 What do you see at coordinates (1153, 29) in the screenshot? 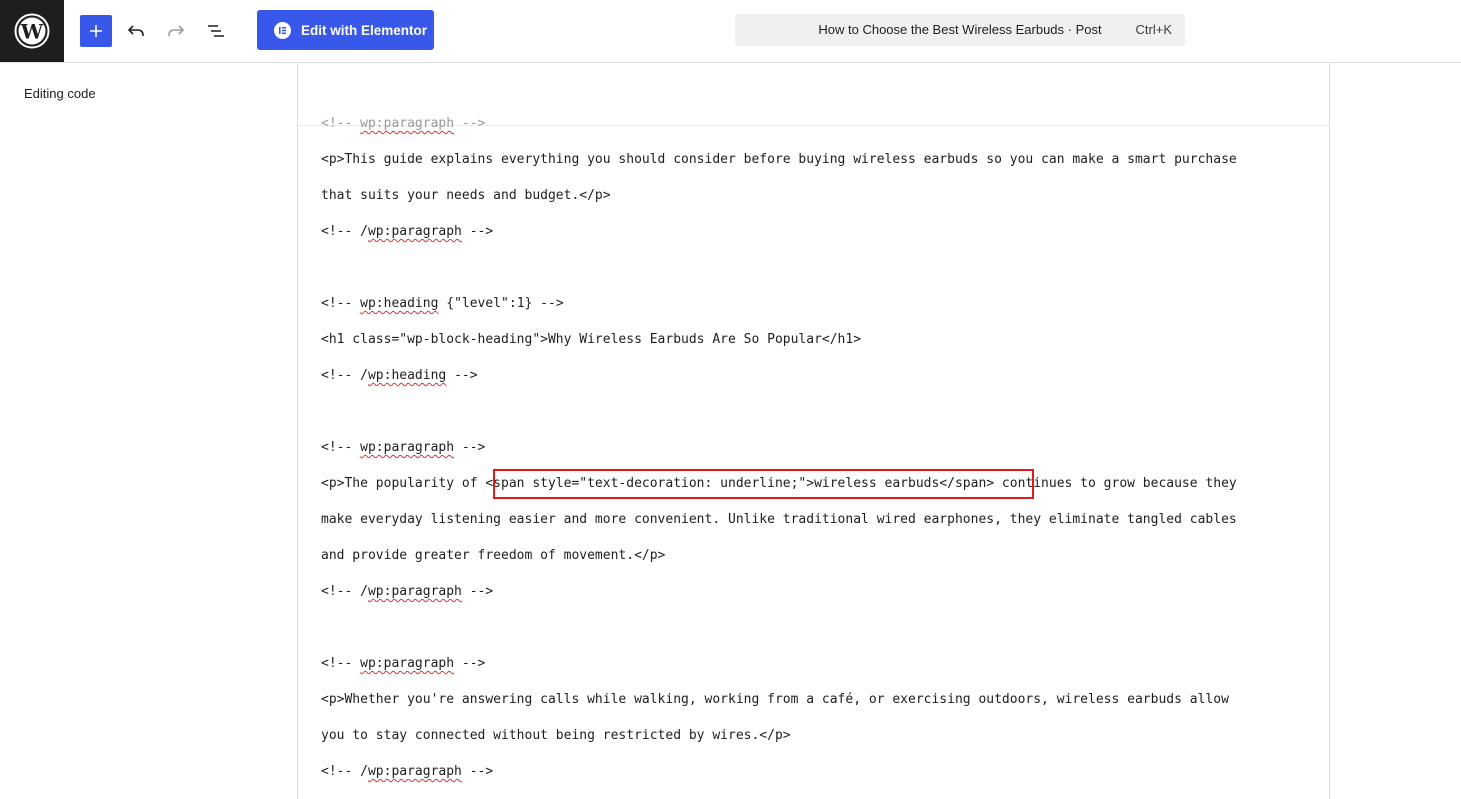
I see `keyboard-shortcut: Ctrl+K` at bounding box center [1153, 29].